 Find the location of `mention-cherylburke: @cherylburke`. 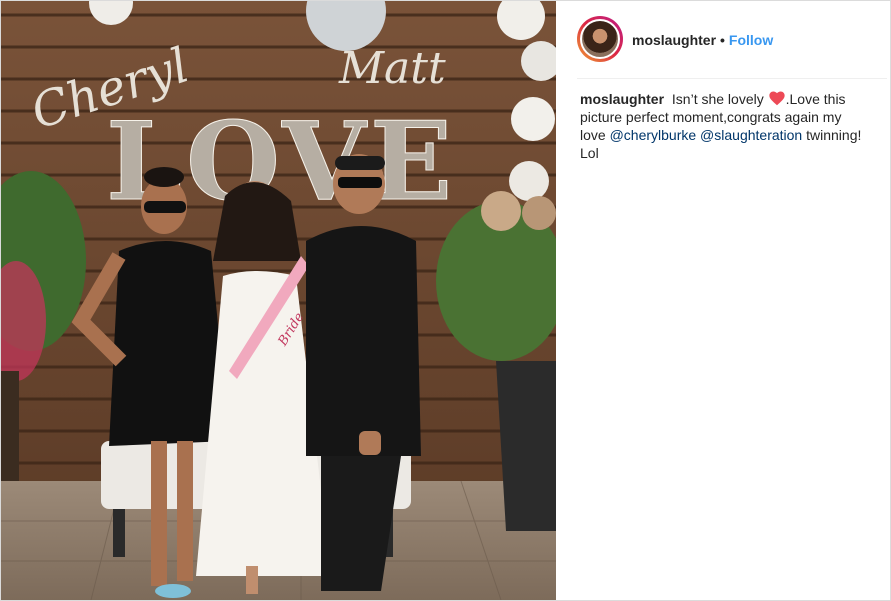

mention-cherylburke: @cherylburke is located at coordinates (653, 135).